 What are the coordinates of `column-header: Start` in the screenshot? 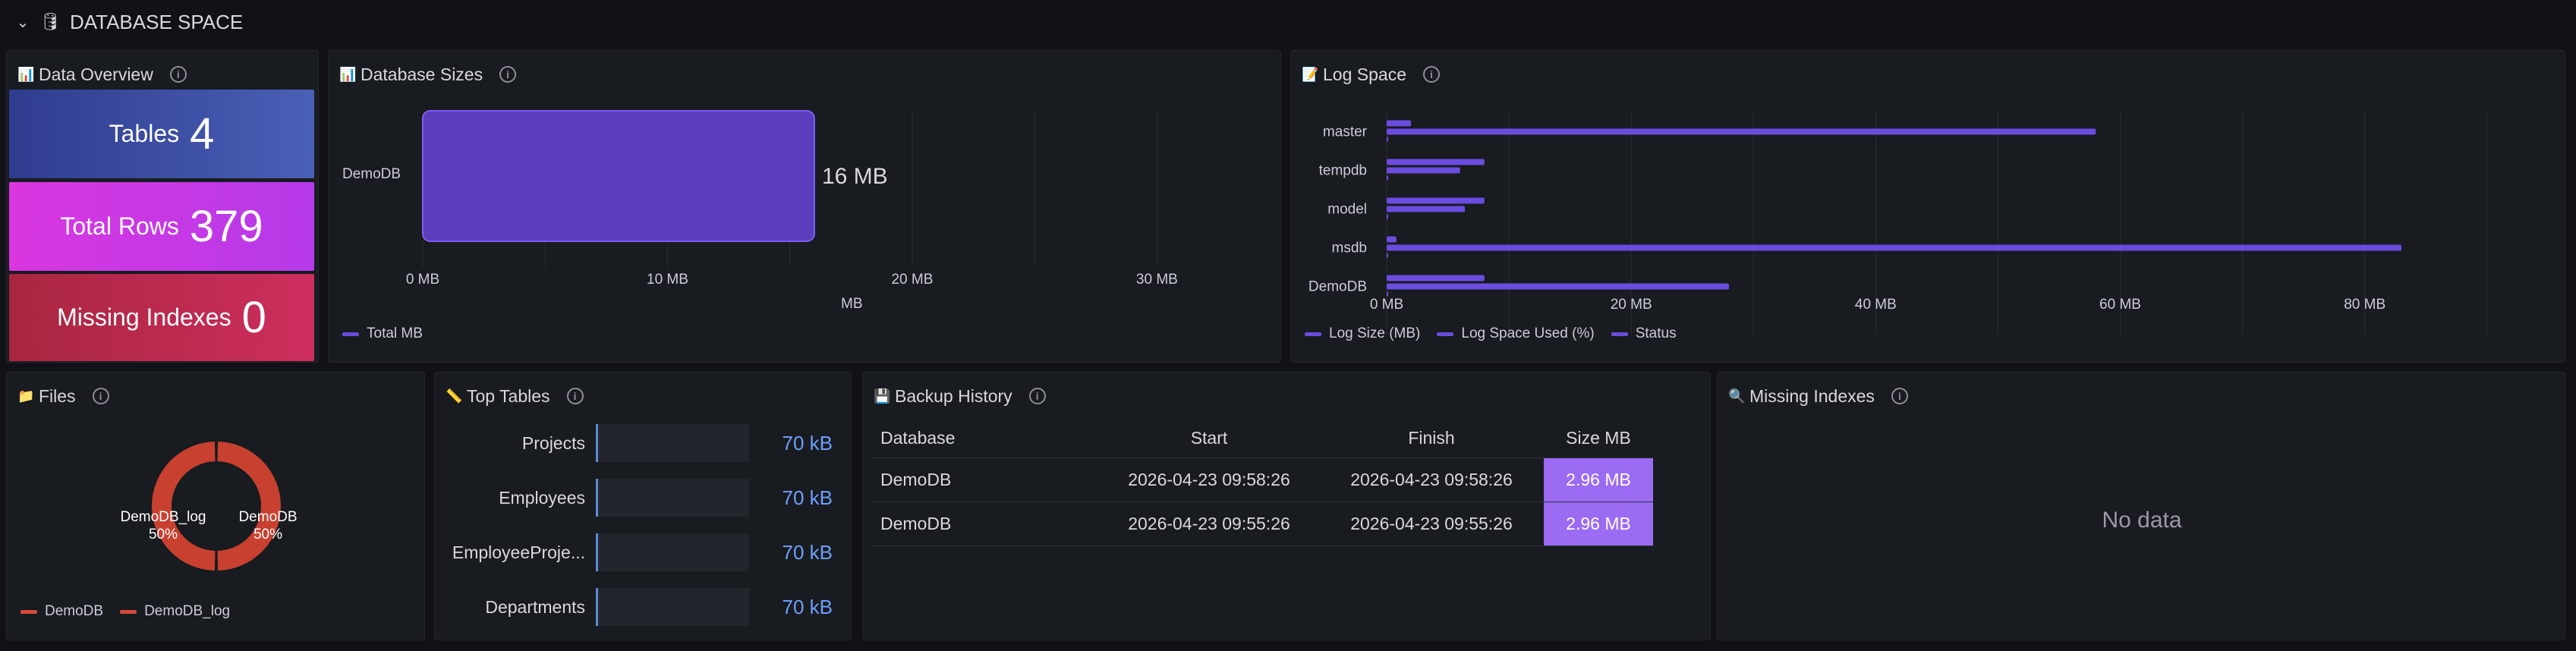 It's located at (1209, 439).